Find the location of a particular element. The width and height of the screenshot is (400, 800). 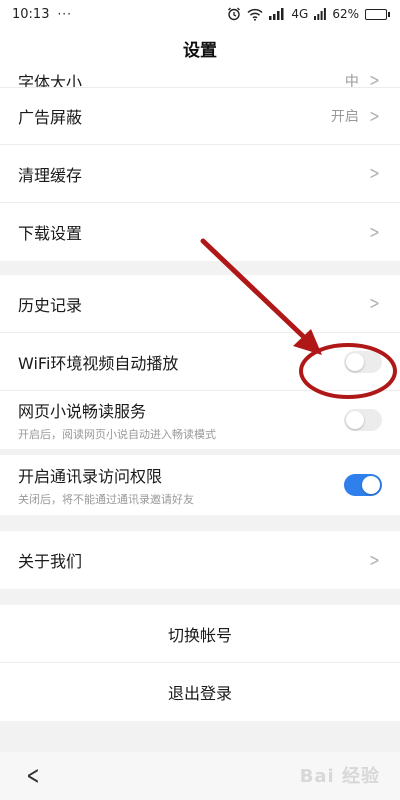

contacts-permission-label: 开启通讯录访问权限 is located at coordinates (90, 476).